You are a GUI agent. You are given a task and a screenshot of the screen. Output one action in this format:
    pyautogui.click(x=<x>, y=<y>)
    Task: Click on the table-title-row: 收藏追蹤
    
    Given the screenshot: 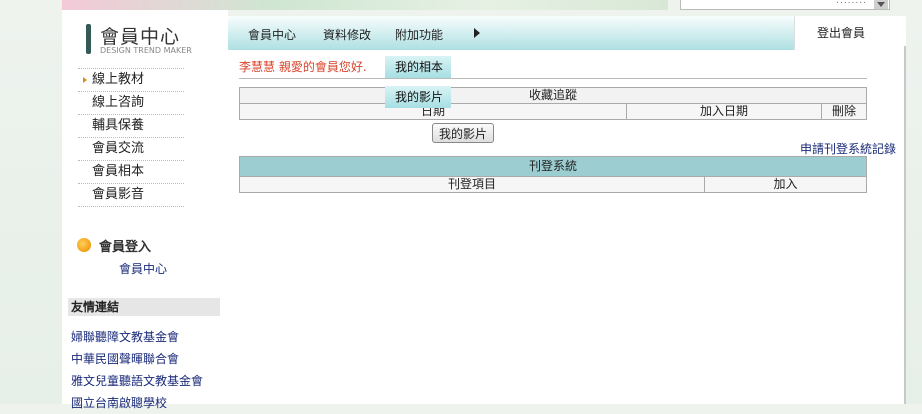 What is the action you would take?
    pyautogui.click(x=553, y=95)
    